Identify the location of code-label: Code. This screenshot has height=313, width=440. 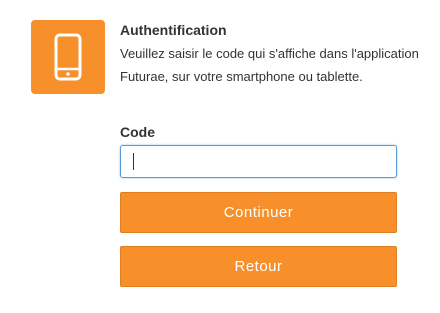
(137, 132).